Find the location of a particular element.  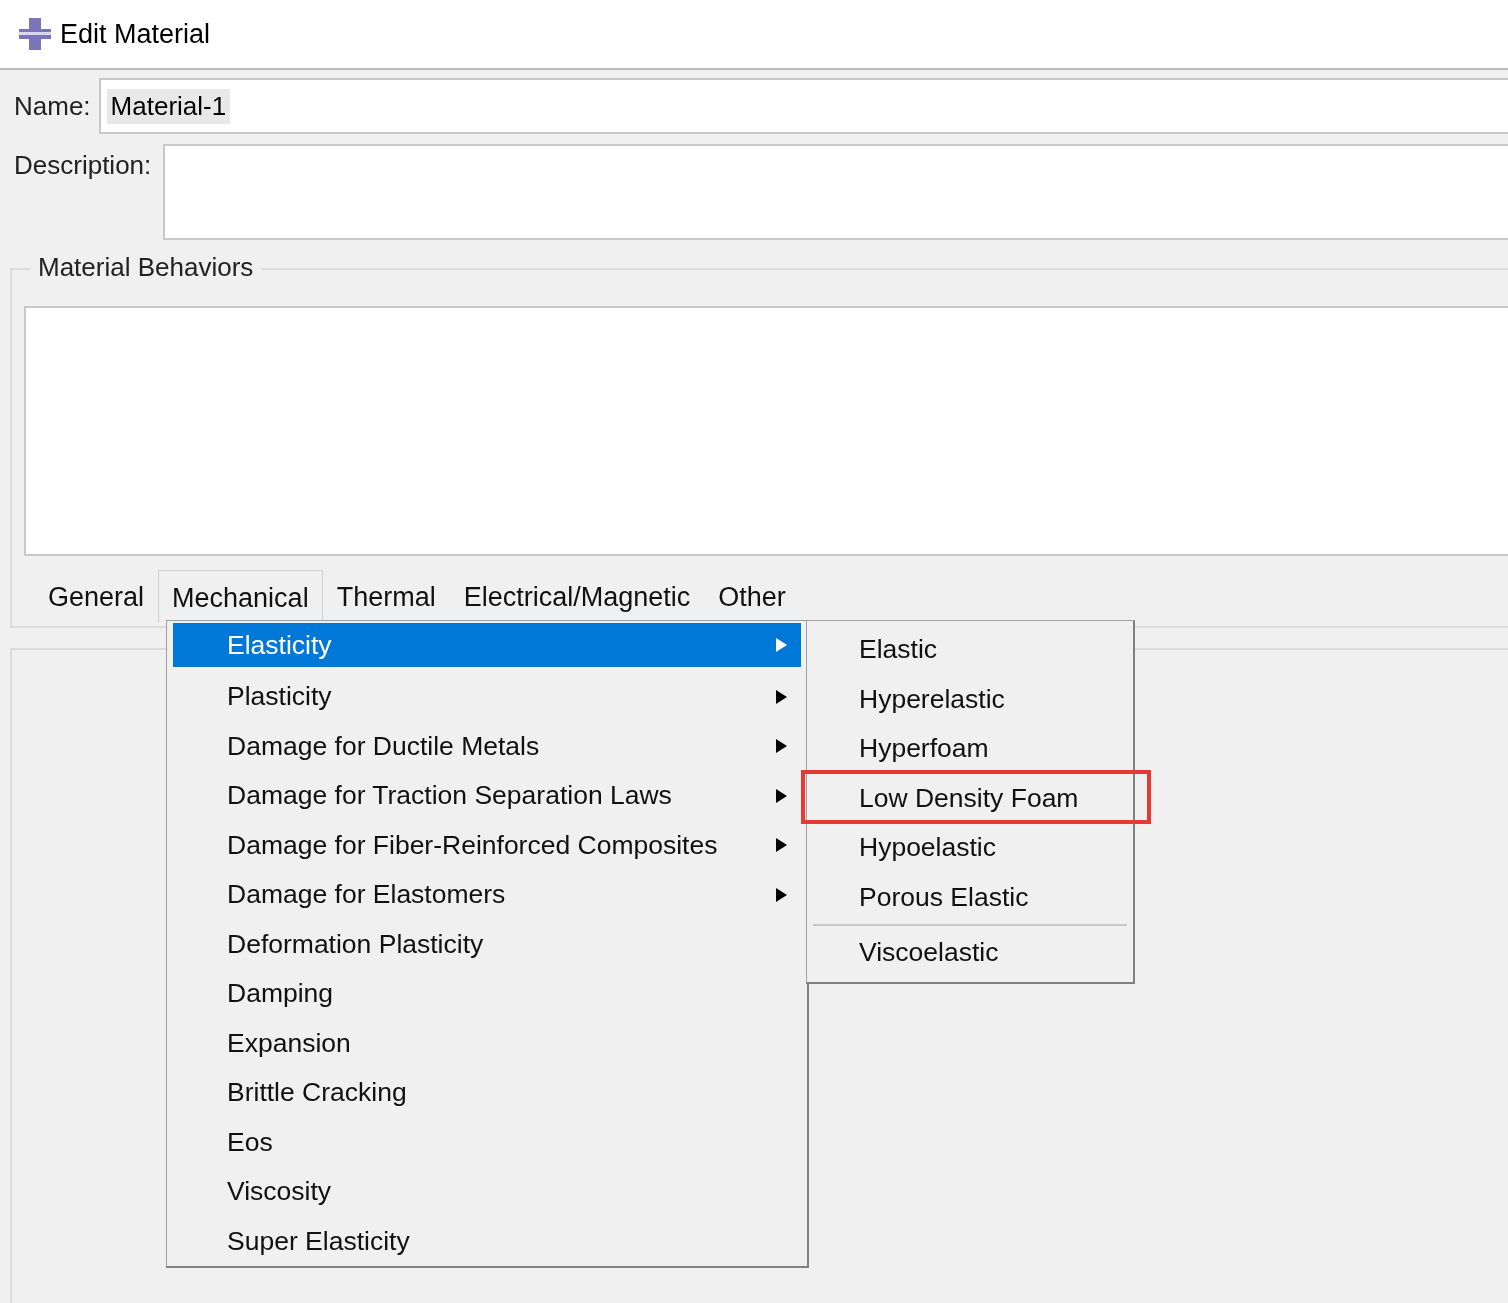

menu-tab: Electrical/Magnetic is located at coordinates (577, 595).